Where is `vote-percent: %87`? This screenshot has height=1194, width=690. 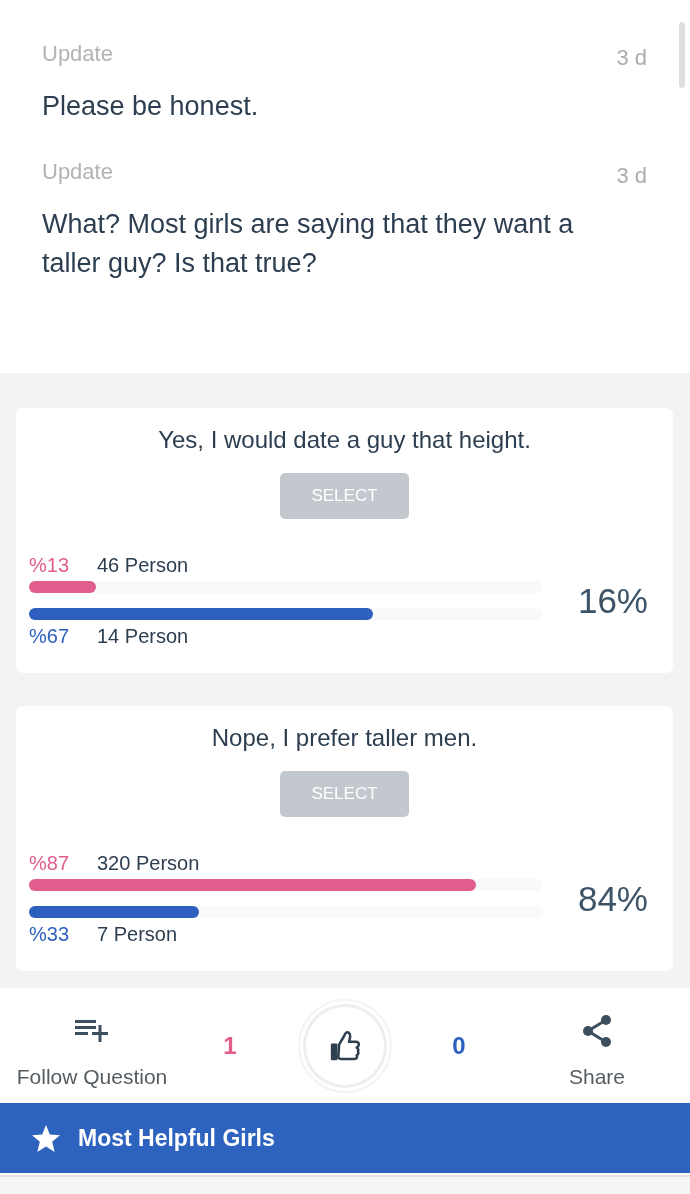
vote-percent: %87 is located at coordinates (50, 863).